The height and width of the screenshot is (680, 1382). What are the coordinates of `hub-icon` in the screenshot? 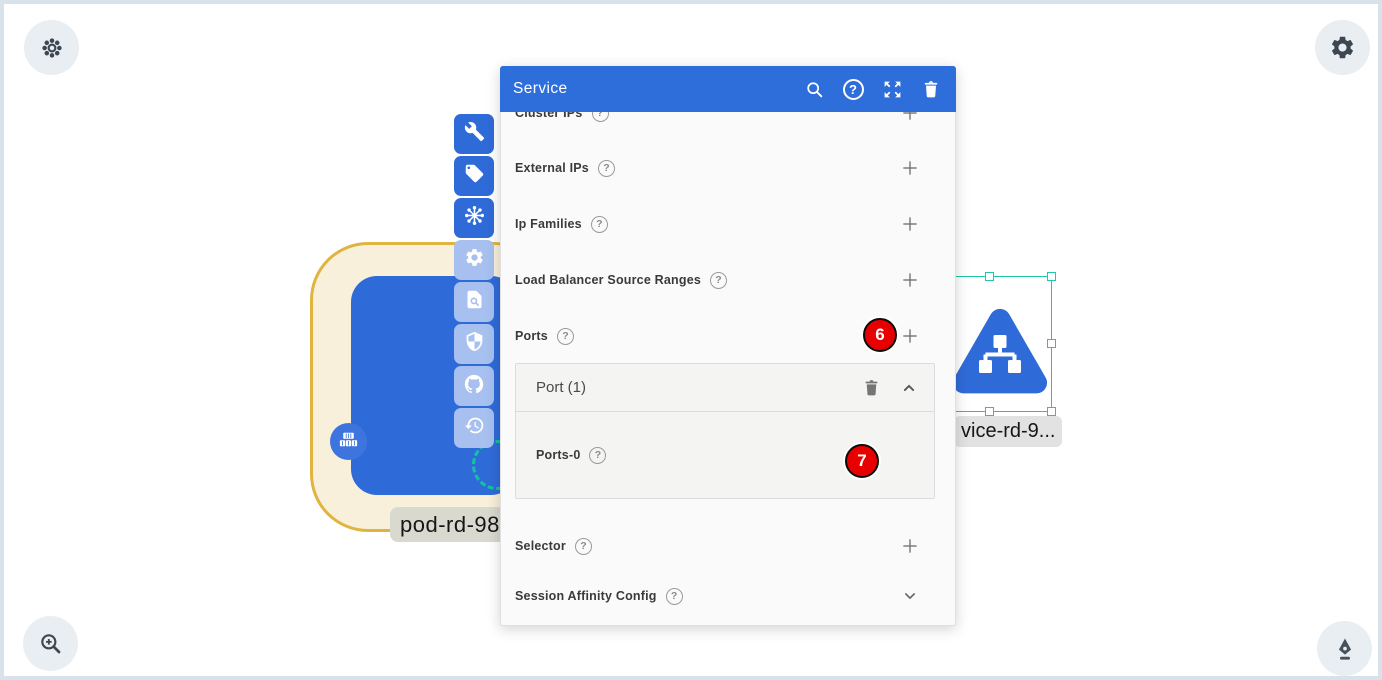 It's located at (474, 218).